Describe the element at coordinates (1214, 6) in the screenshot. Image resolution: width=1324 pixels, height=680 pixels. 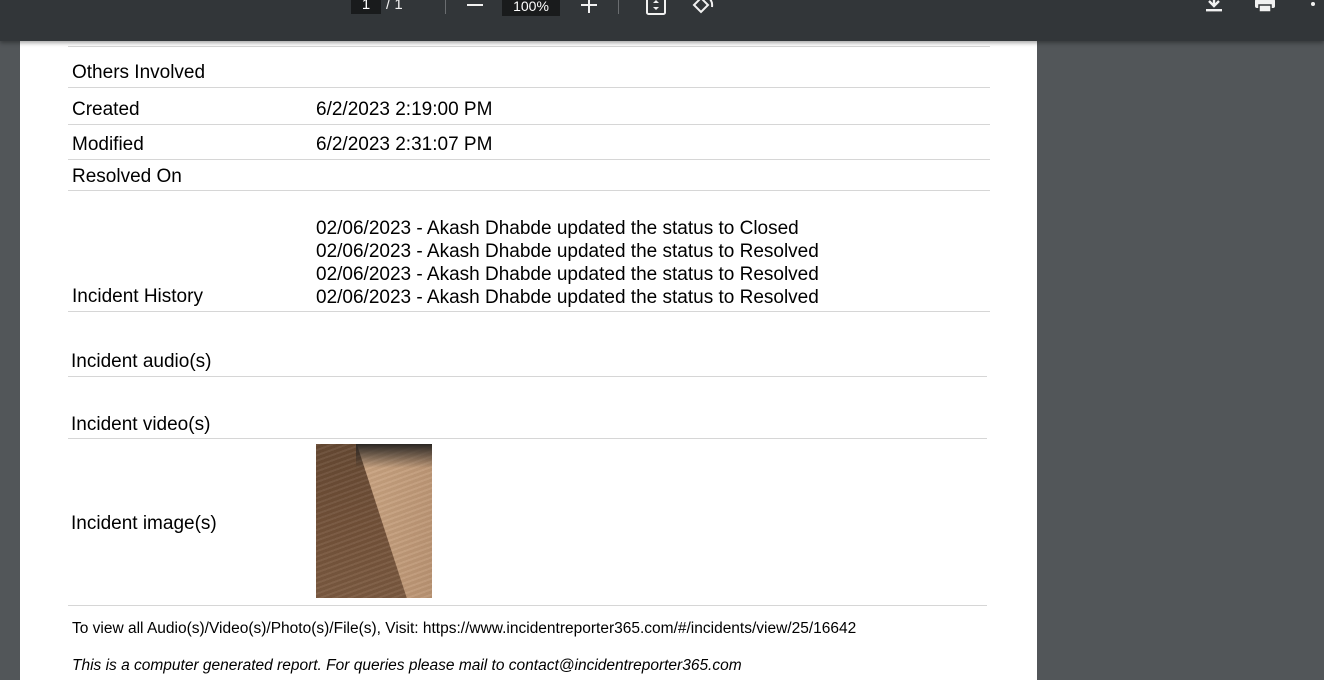
I see `download-icon` at that location.